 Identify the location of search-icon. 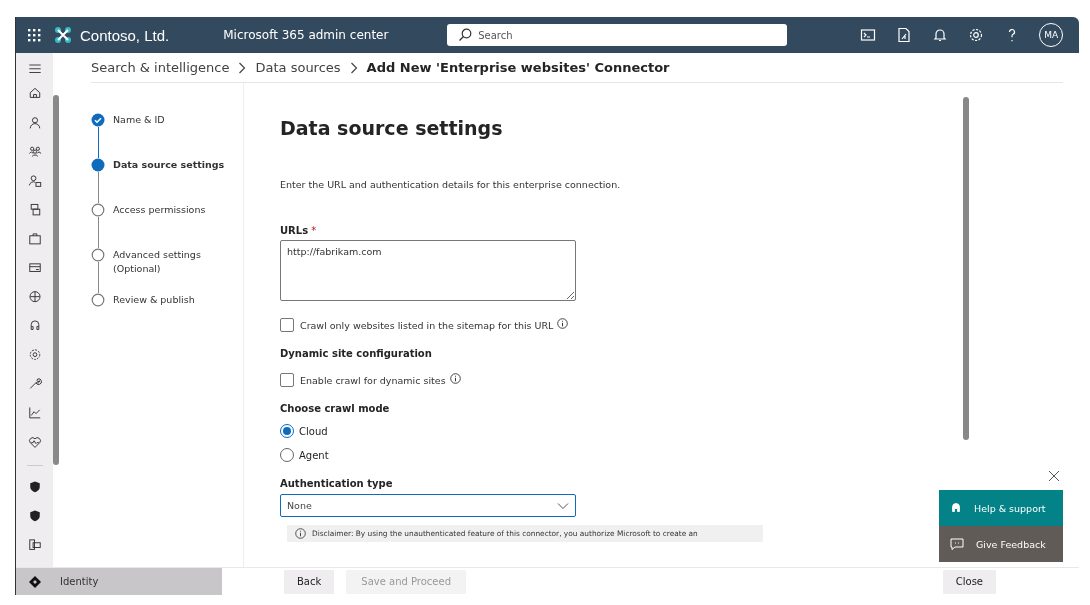
(465, 35).